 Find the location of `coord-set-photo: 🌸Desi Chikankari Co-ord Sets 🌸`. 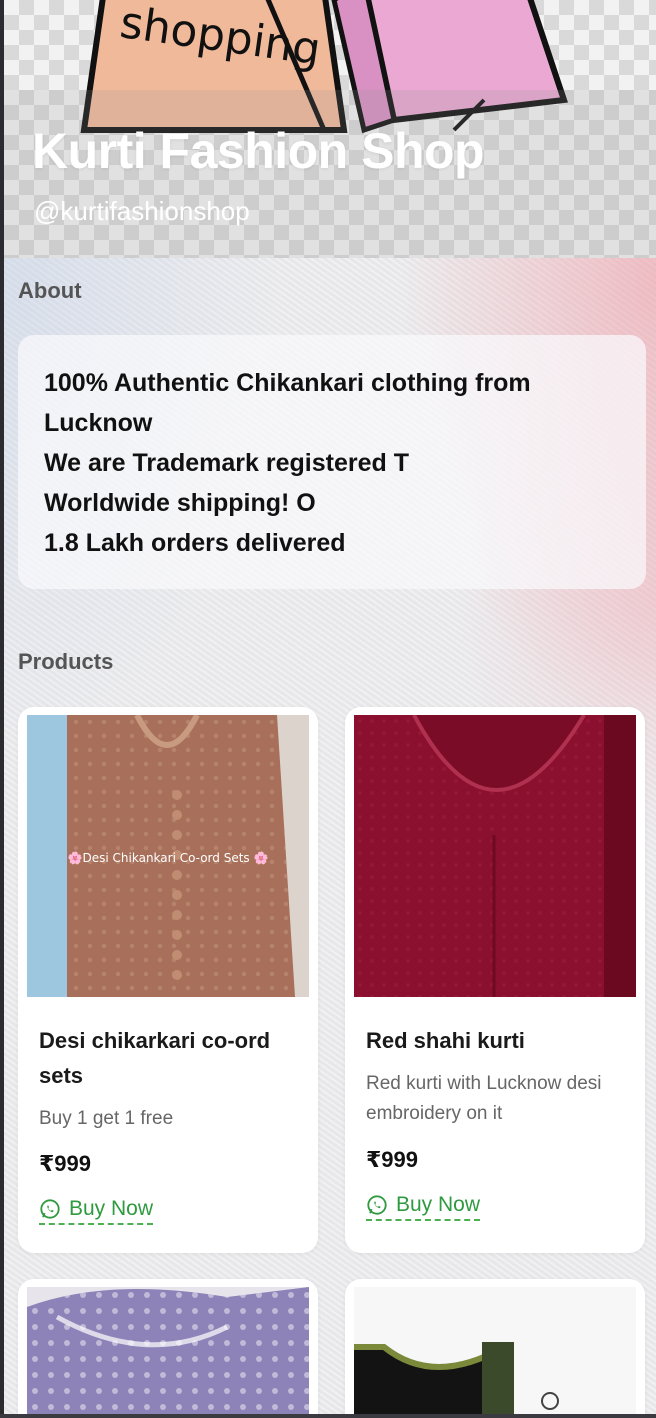

coord-set-photo: 🌸Desi Chikankari Co-ord Sets 🌸 is located at coordinates (168, 856).